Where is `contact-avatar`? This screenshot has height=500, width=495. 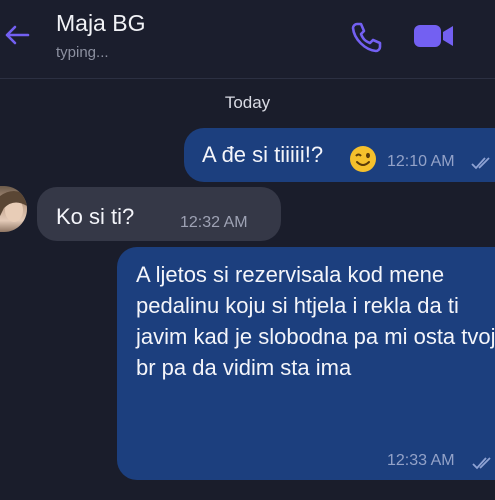 contact-avatar is located at coordinates (13, 209).